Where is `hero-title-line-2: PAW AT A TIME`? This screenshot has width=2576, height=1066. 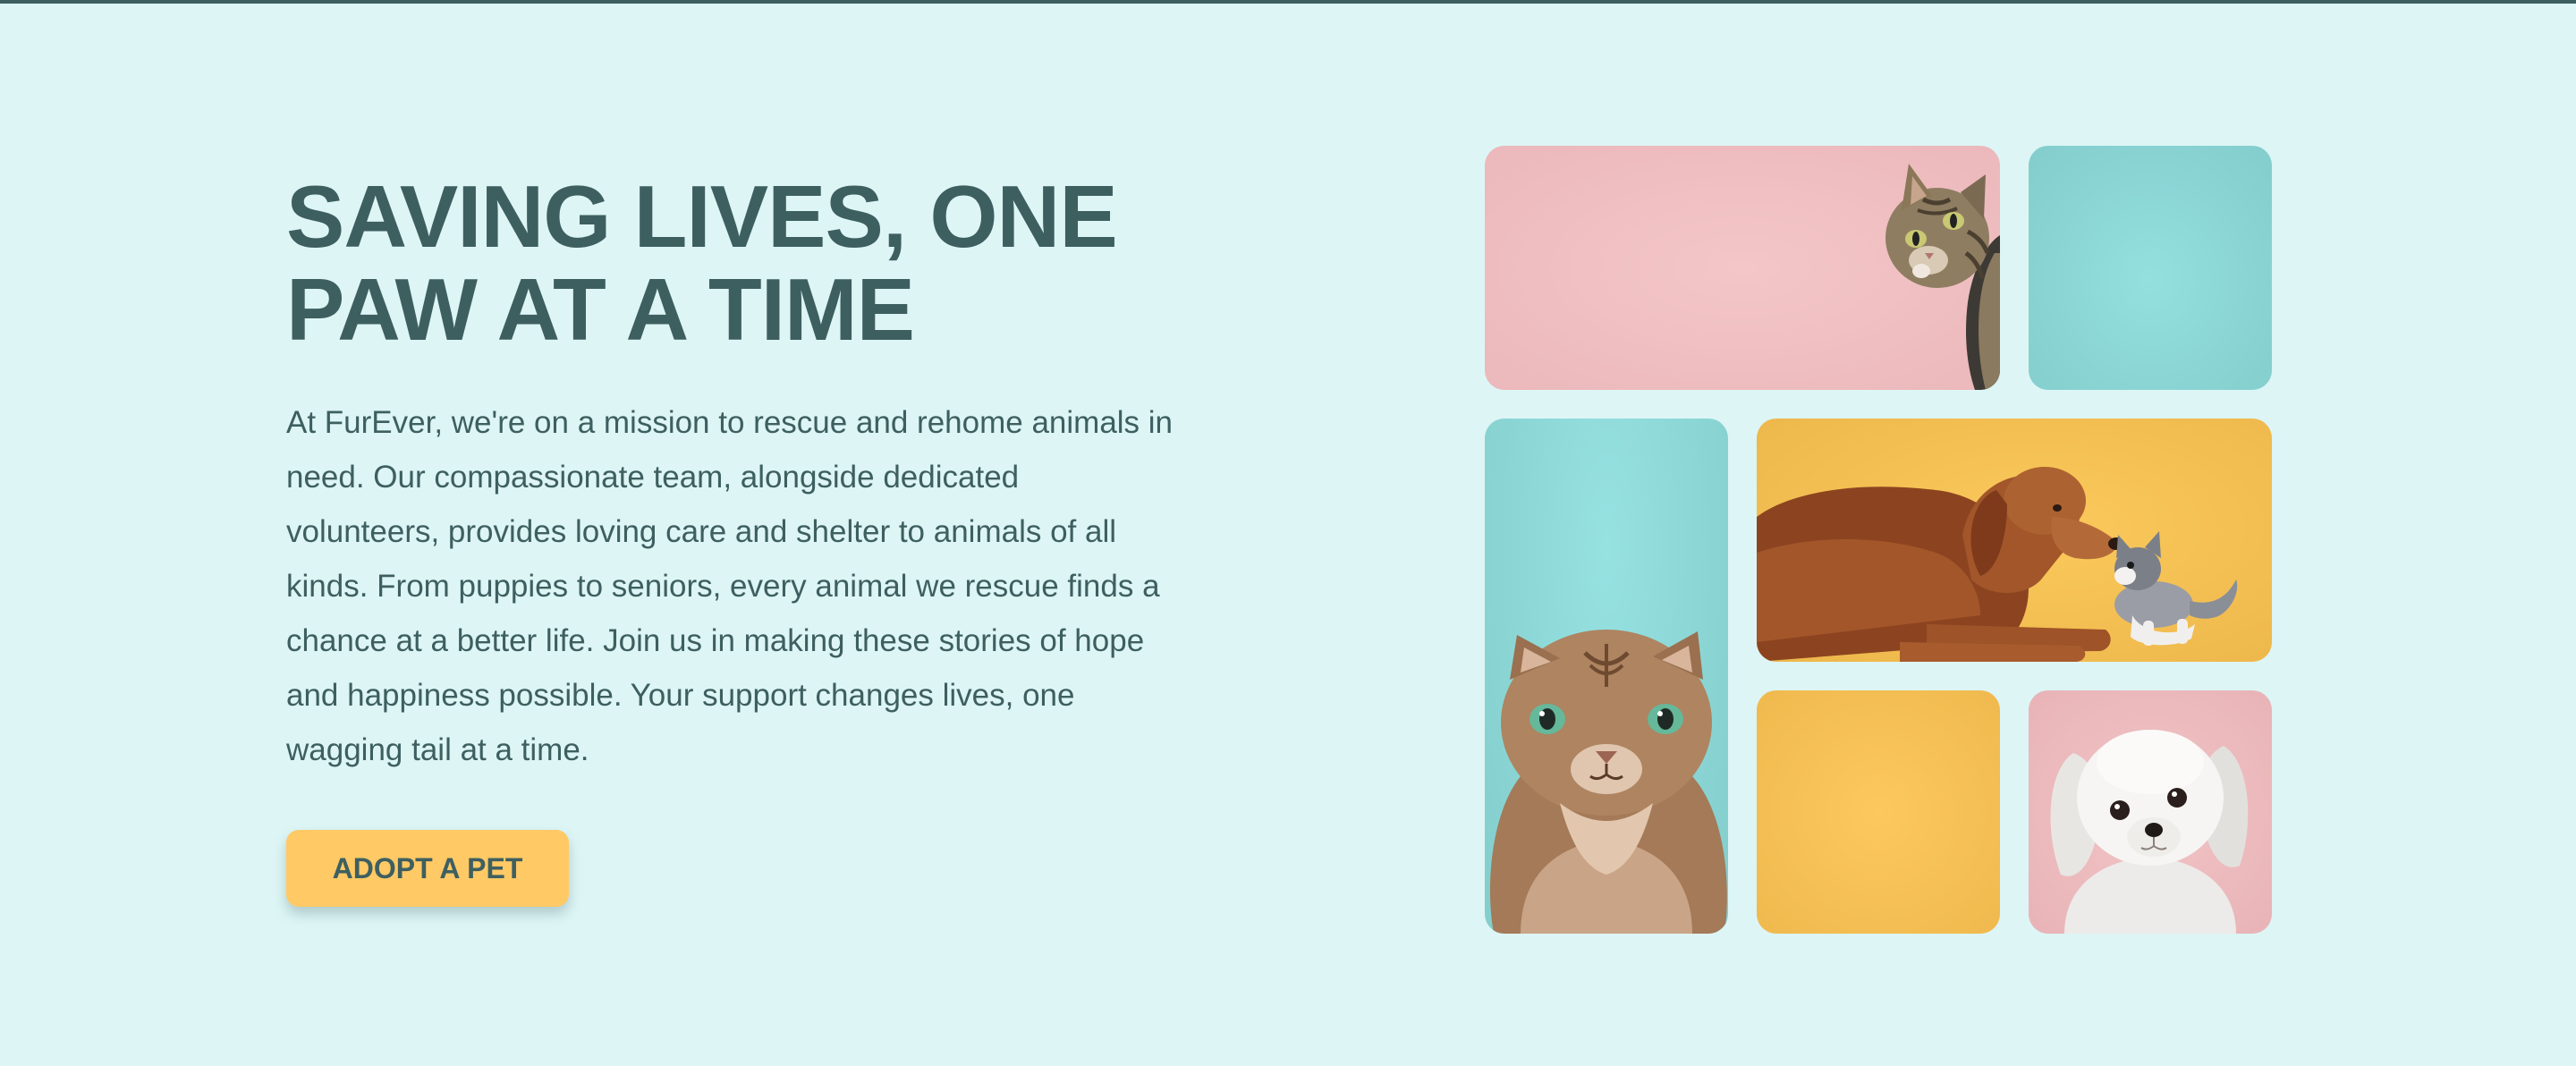
hero-title-line-2: PAW AT A TIME is located at coordinates (600, 309).